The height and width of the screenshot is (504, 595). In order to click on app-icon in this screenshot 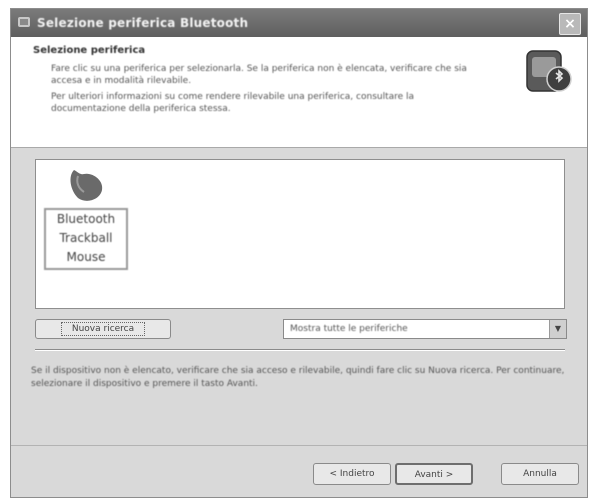, I will do `click(24, 22)`.